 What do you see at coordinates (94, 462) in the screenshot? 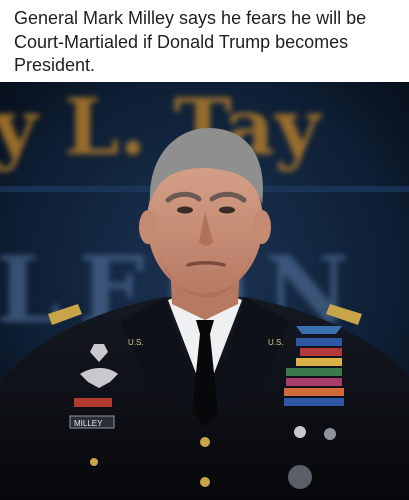
I see `pocket-button` at bounding box center [94, 462].